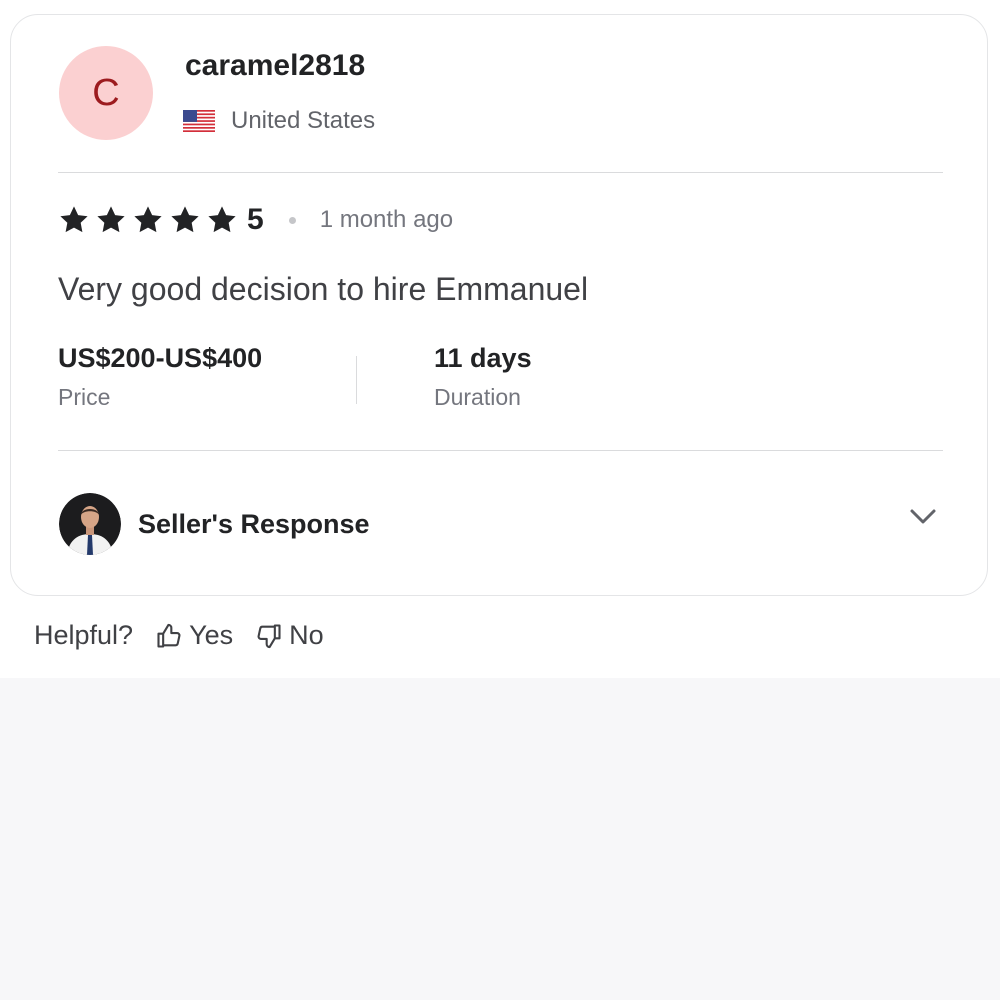 This screenshot has height=1000, width=1000. I want to click on helpful-row: Helpful? Yes No, so click(179, 635).